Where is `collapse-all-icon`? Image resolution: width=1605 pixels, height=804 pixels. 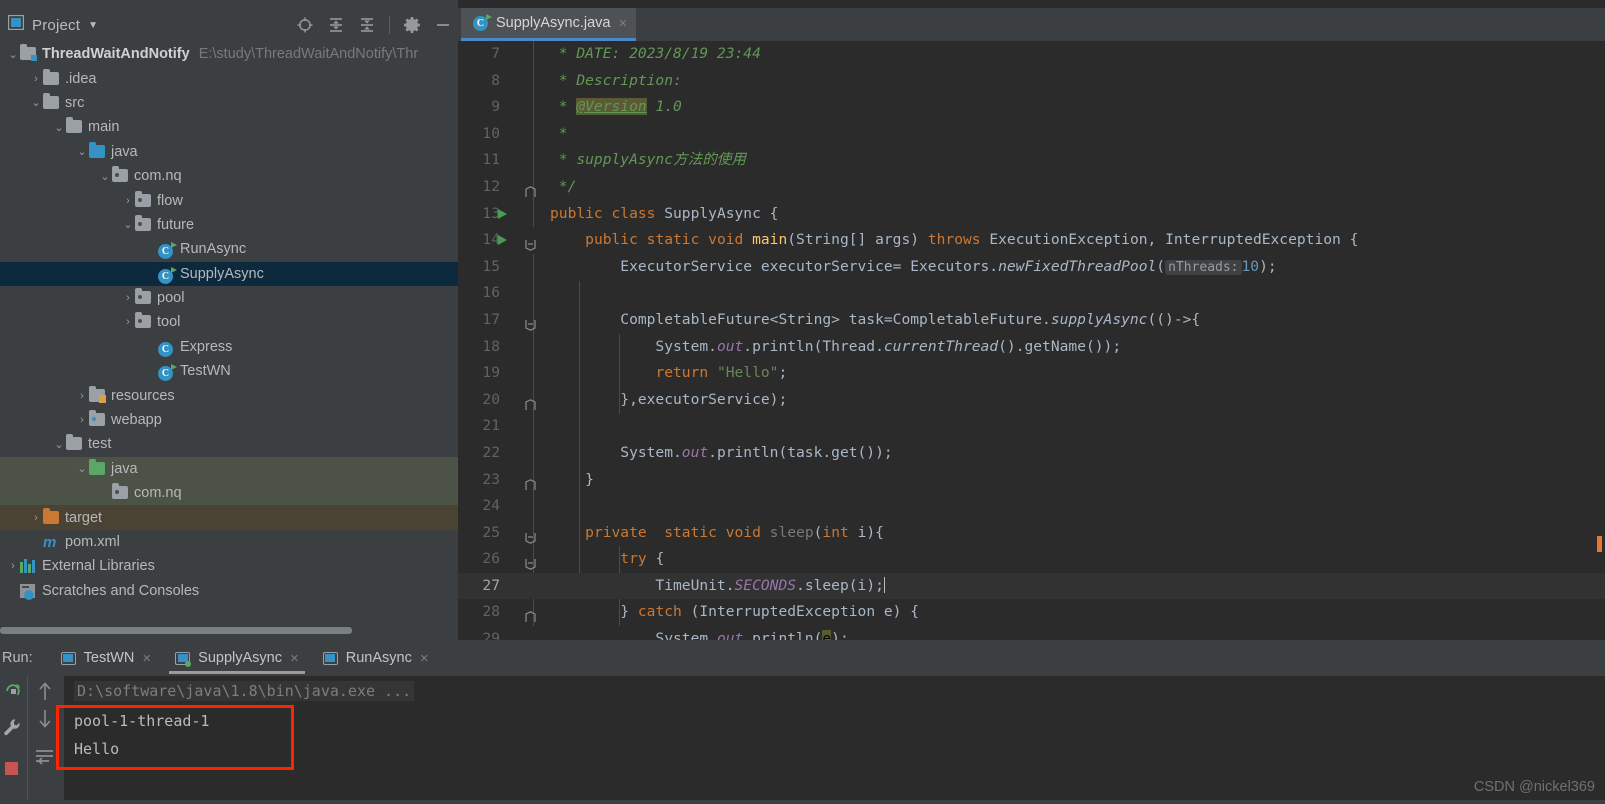
collapse-all-icon is located at coordinates (367, 25).